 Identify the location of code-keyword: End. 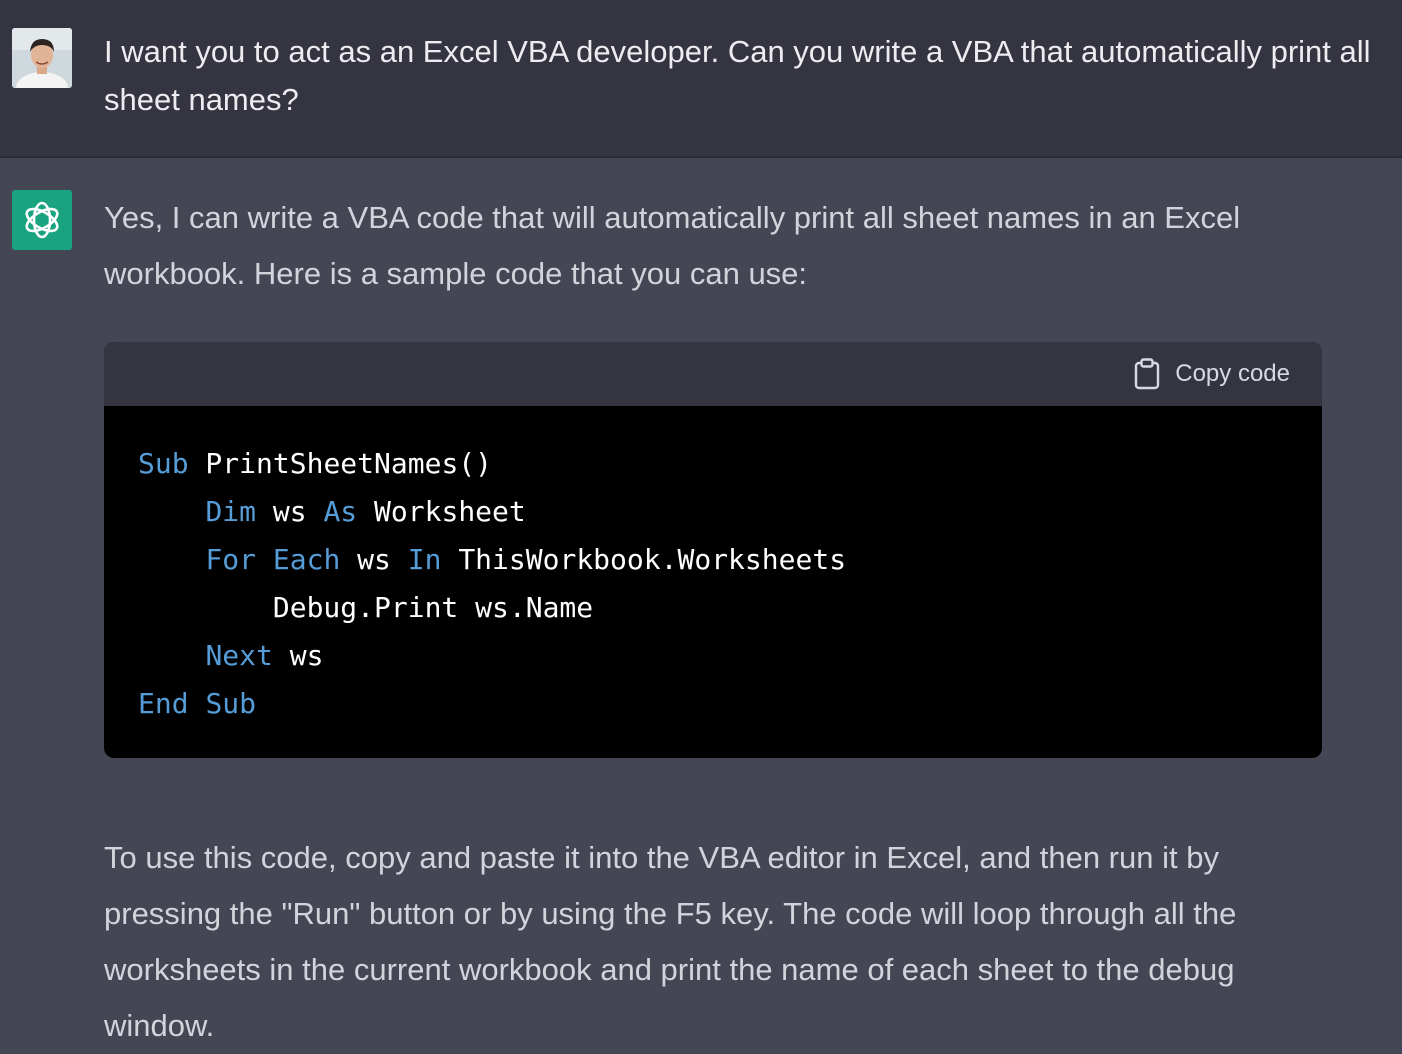
(163, 703).